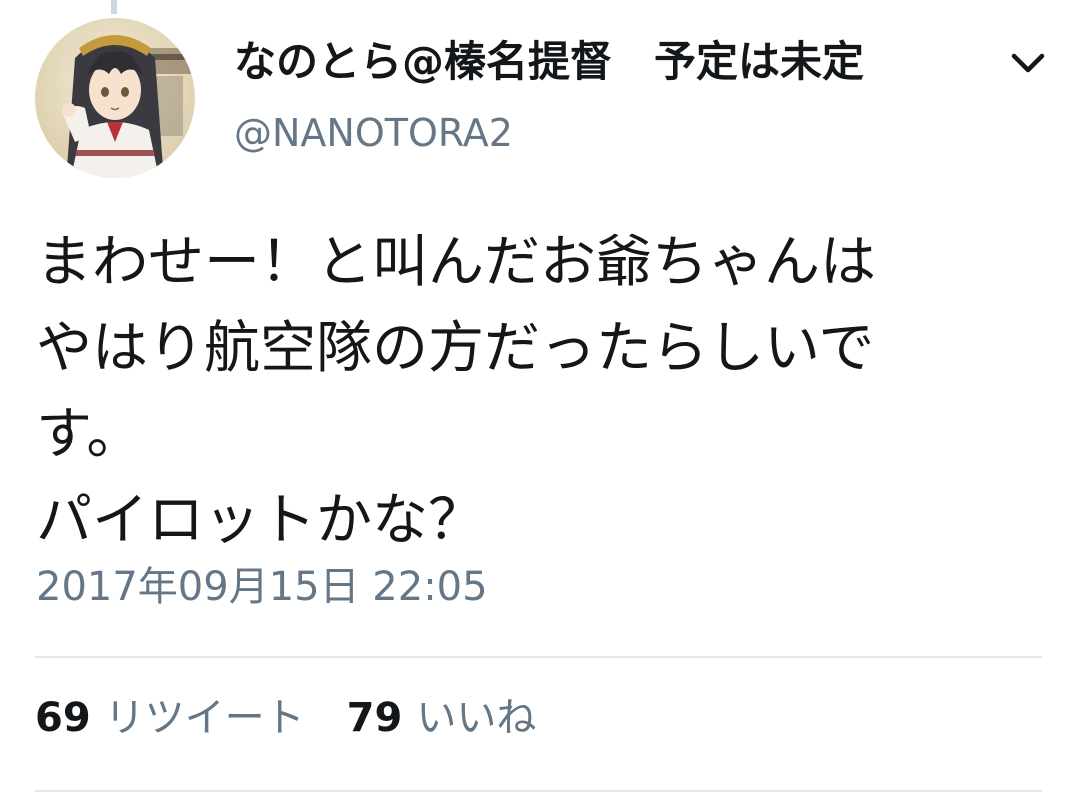 The image size is (1070, 812). I want to click on likes-label: いいね, so click(476, 718).